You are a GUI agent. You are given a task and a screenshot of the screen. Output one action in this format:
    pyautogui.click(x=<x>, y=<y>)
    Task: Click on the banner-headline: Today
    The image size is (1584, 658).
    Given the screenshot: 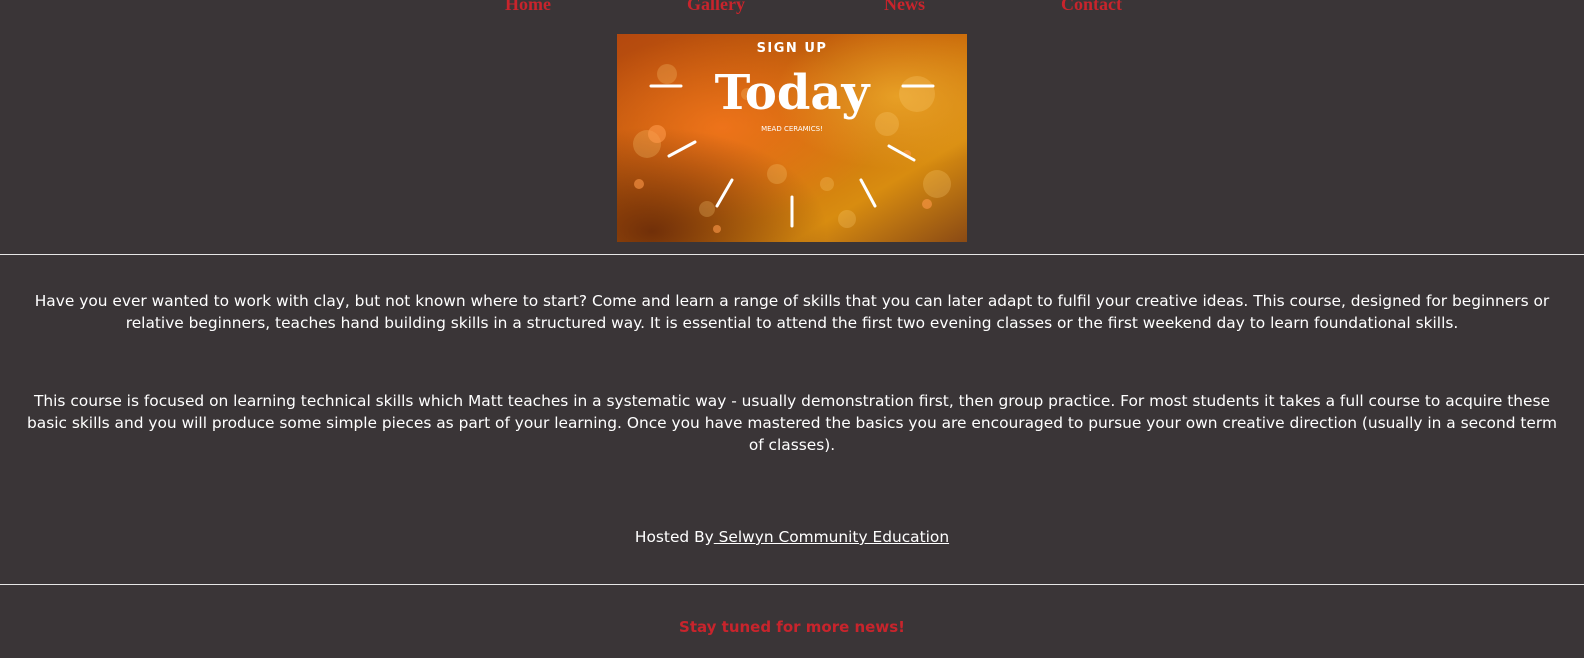 What is the action you would take?
    pyautogui.click(x=793, y=93)
    